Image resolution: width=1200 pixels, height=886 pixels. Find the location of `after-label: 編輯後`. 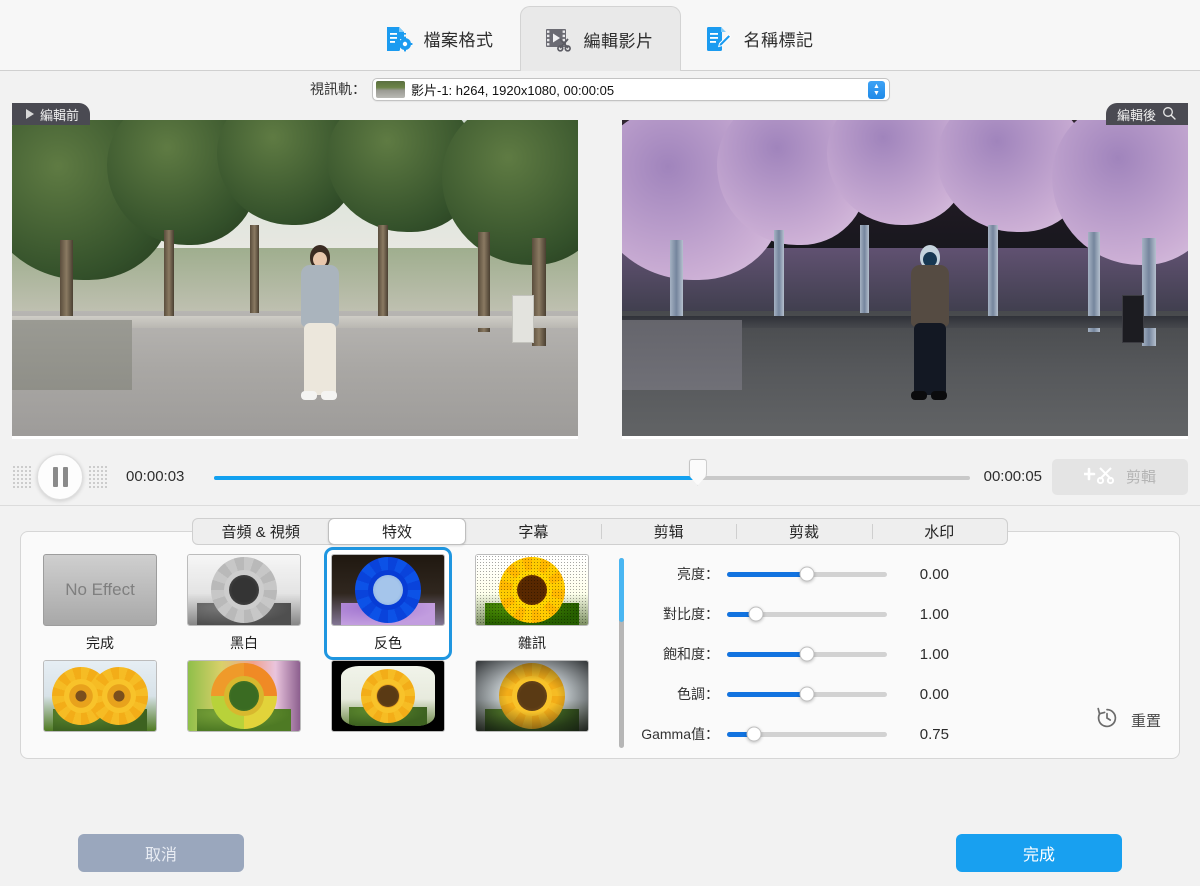

after-label: 編輯後 is located at coordinates (1136, 115).